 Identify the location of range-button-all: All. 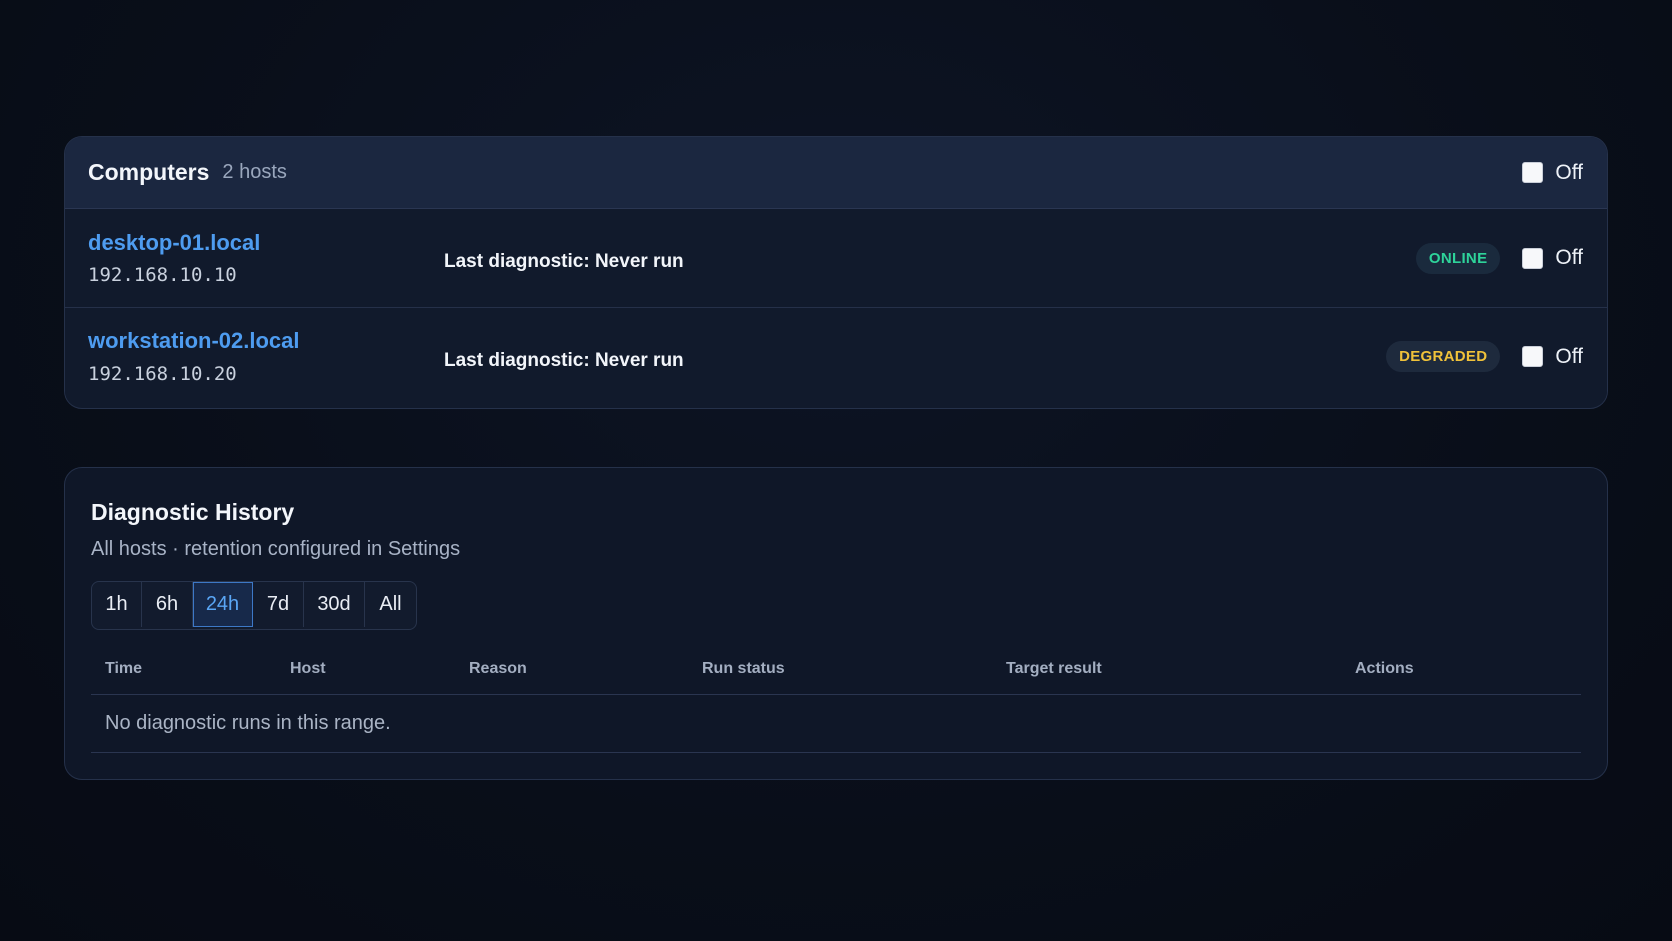
(390, 604).